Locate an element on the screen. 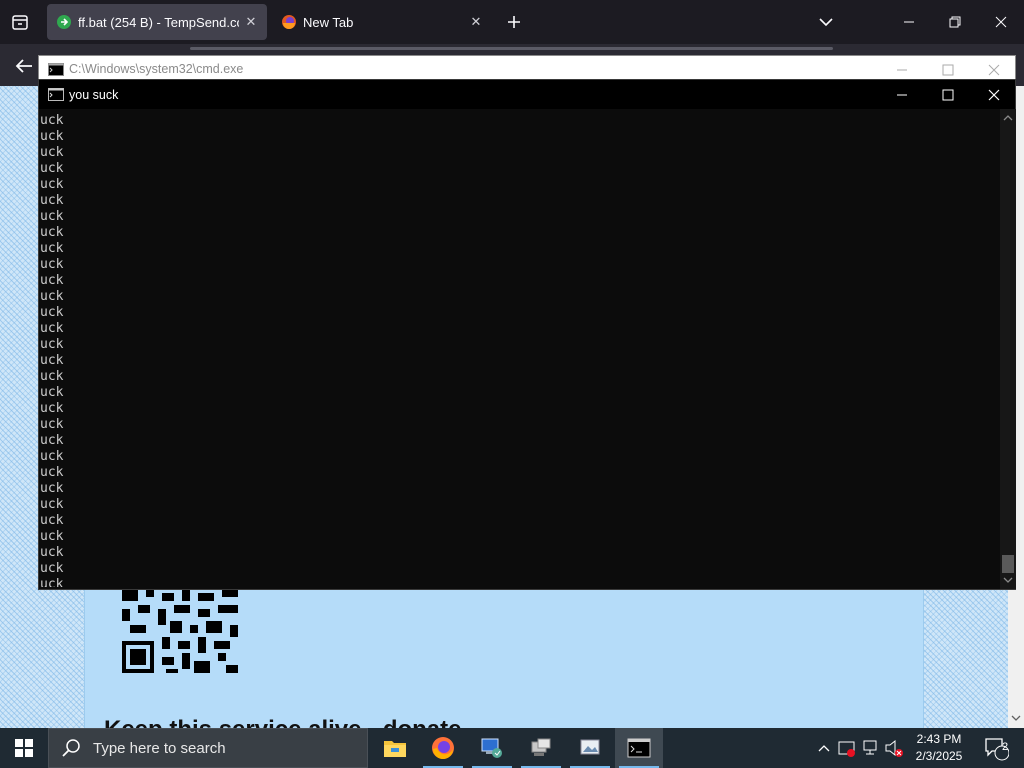  windows-taskbar: Type here to search 2:43 PM 2/3/2025 2 is located at coordinates (512, 748).